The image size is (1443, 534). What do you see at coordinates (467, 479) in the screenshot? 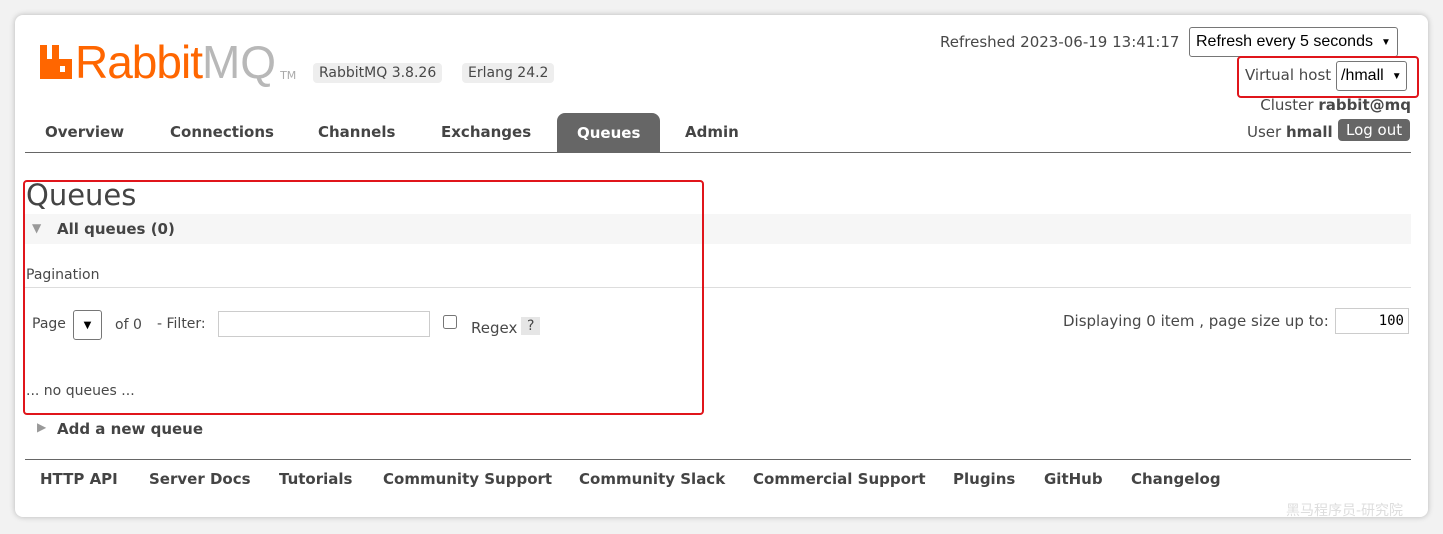
I see `footer-link-community-support: Community Support` at bounding box center [467, 479].